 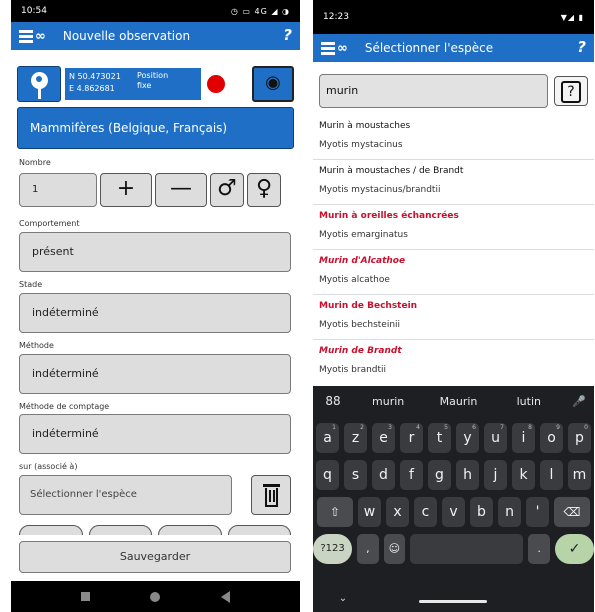 I want to click on status-icons: ◷ ▭ 4G ◢ ◑, so click(x=260, y=11).